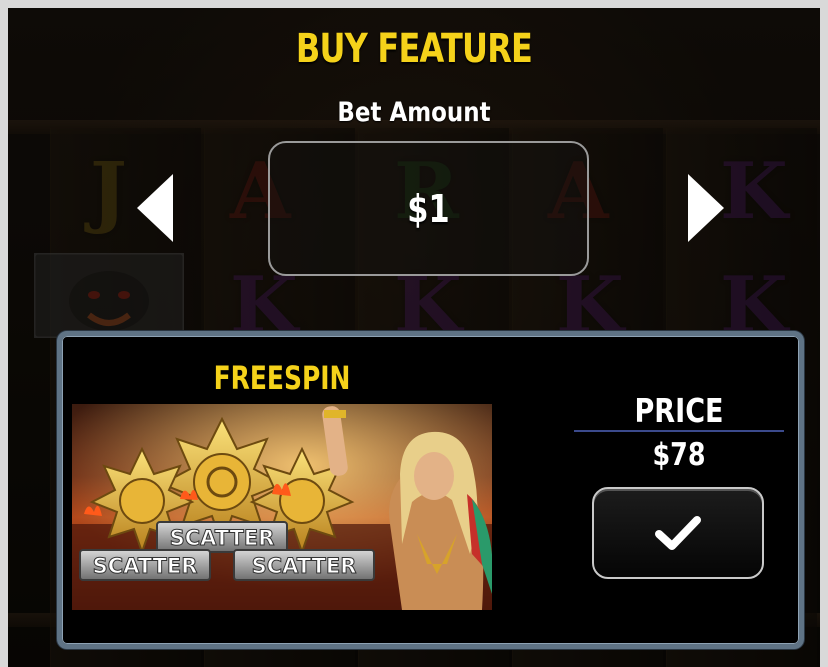 This screenshot has width=828, height=667. Describe the element at coordinates (414, 112) in the screenshot. I see `bet-amount-label: Bet Amount` at that location.